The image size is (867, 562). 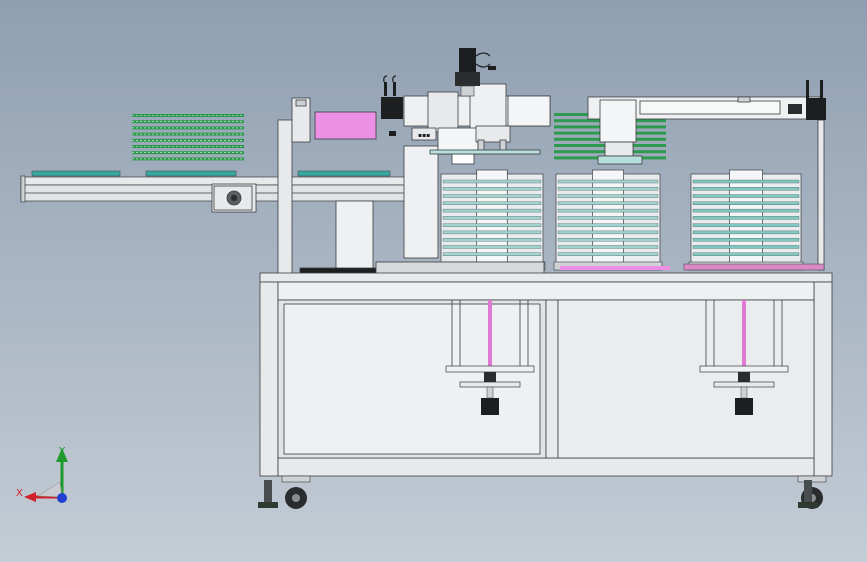 I want to click on triad-x-label: X, so click(x=19, y=493).